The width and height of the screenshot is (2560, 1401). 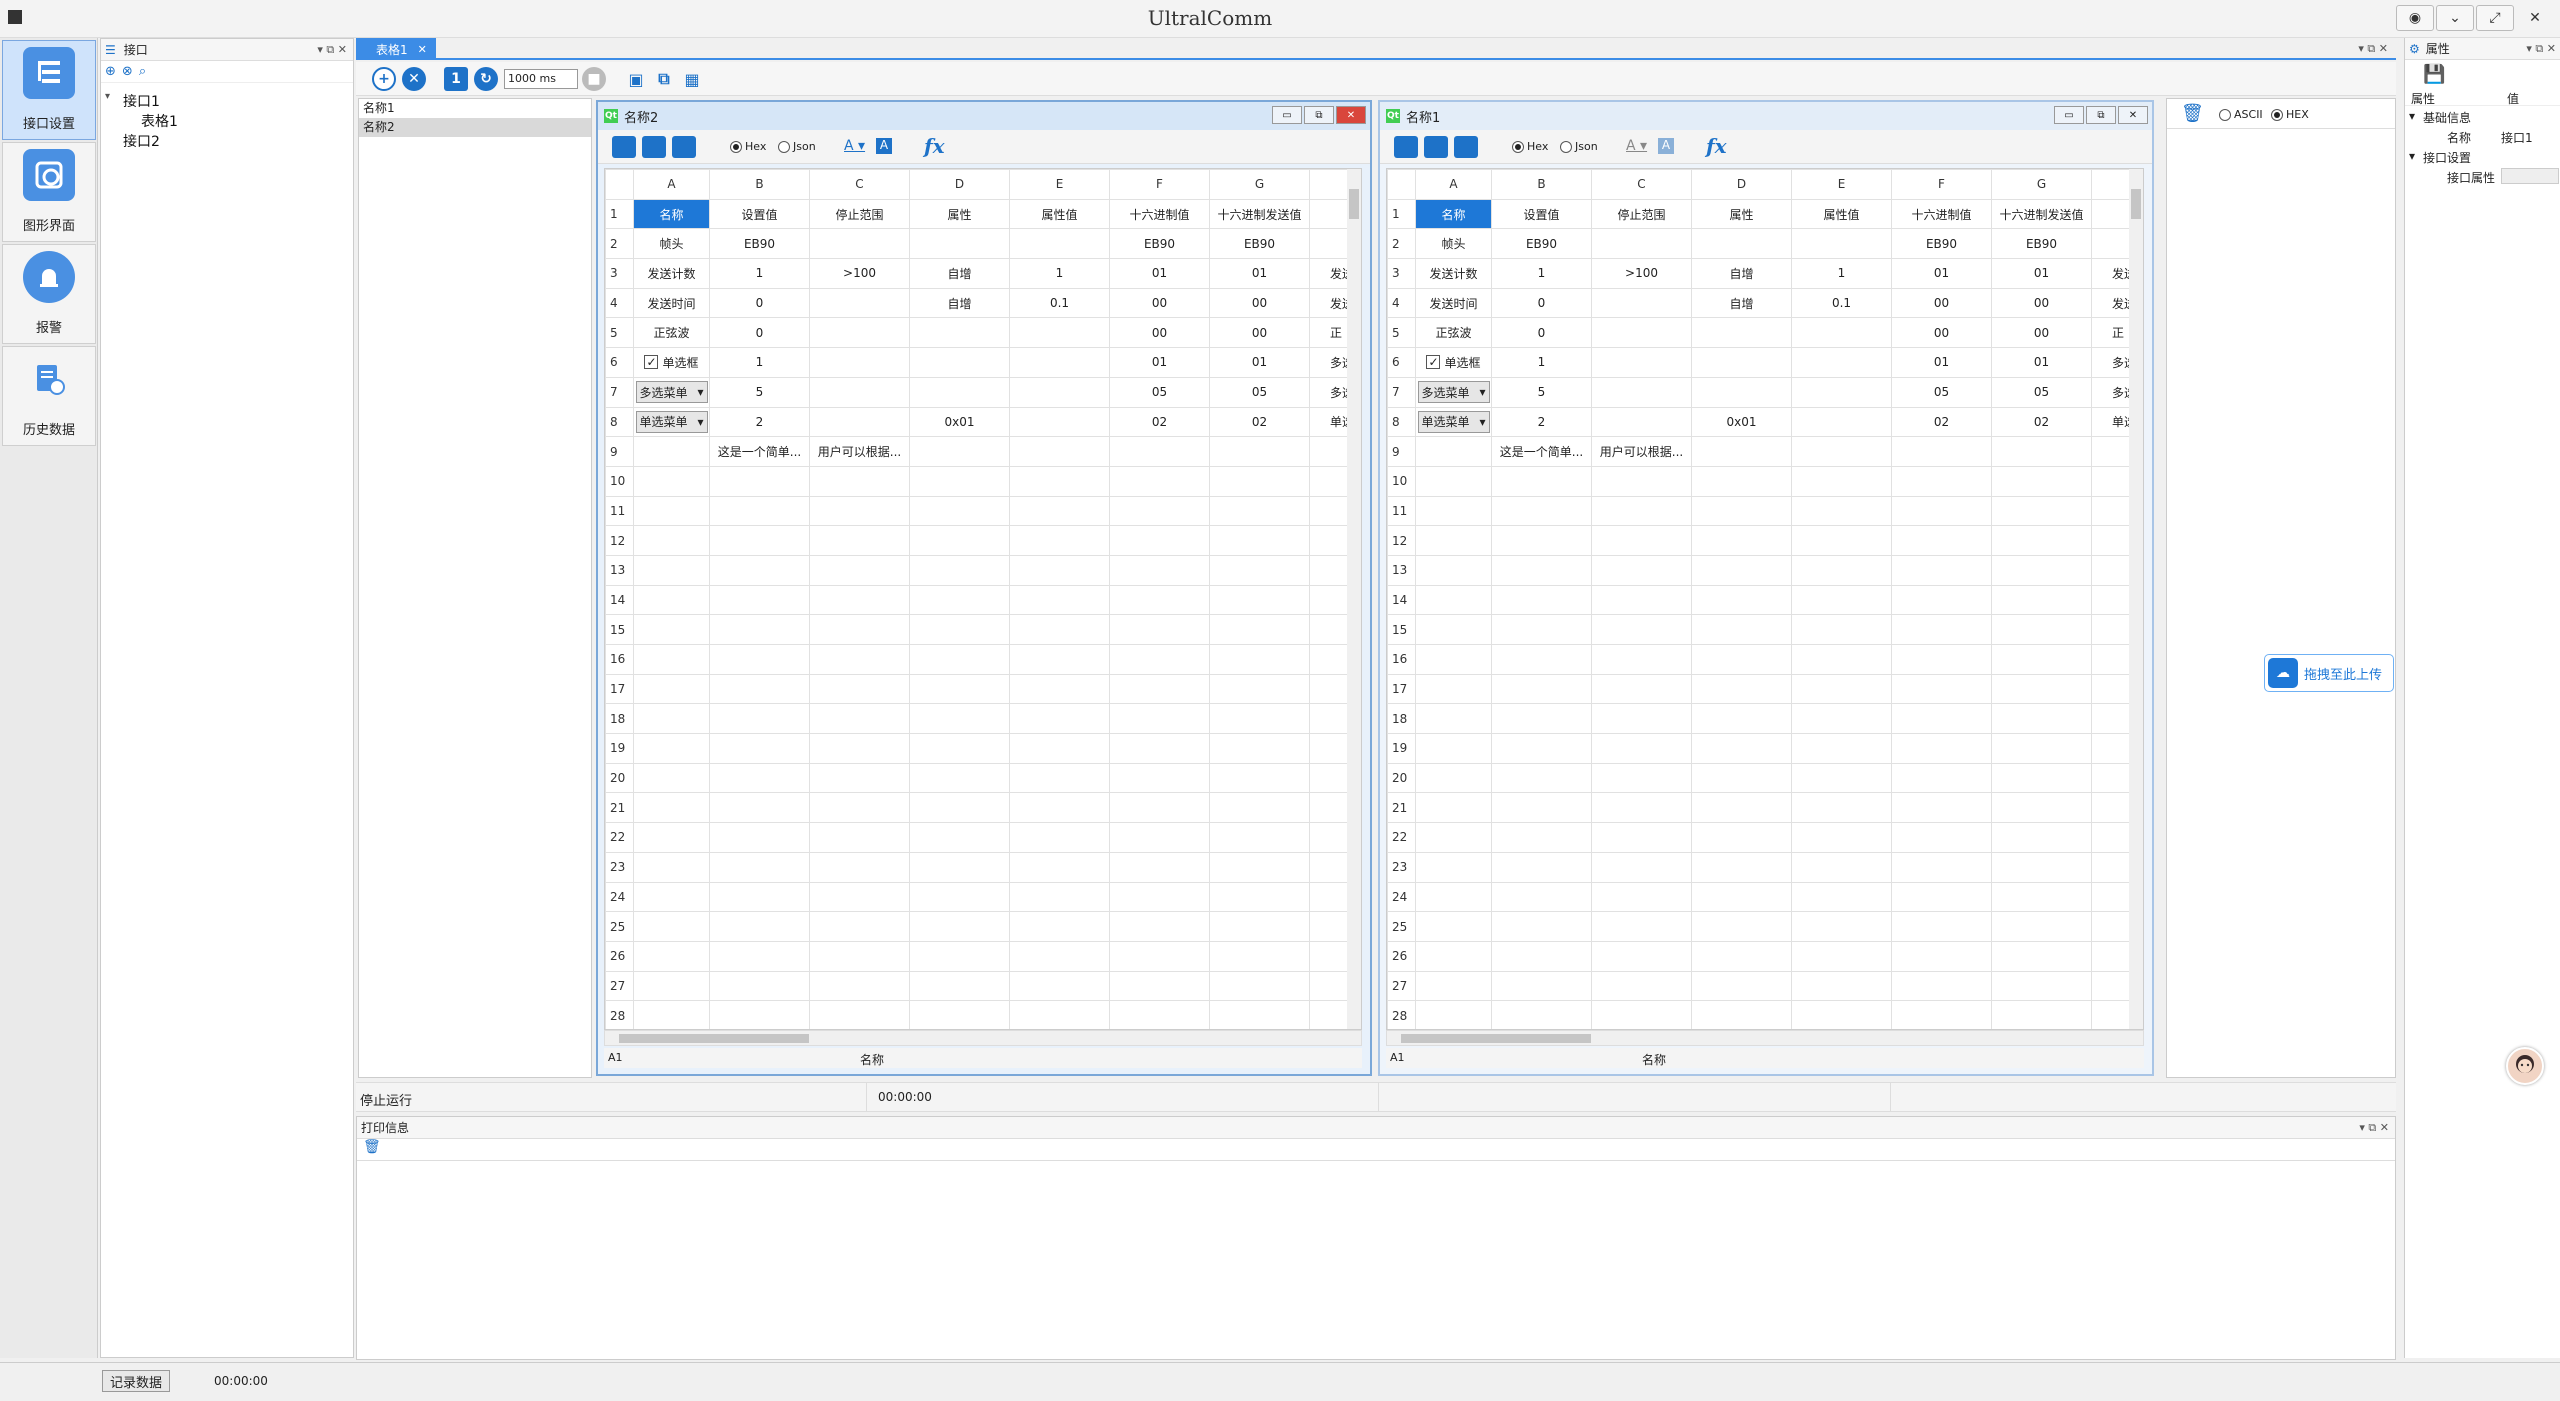 I want to click on cell: 00, so click(x=2041, y=333).